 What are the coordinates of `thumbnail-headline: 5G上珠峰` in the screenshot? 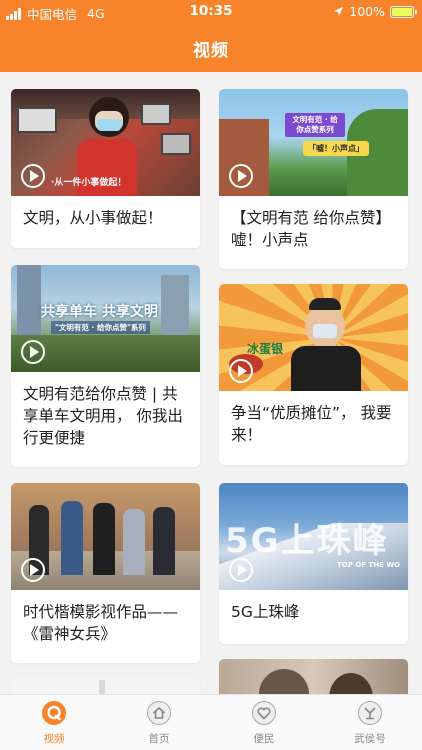 It's located at (307, 541).